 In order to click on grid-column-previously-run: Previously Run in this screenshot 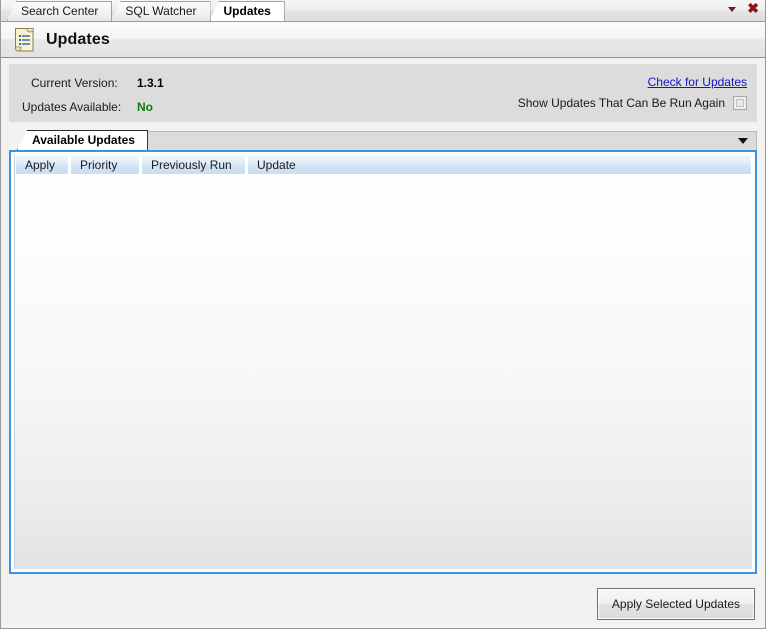, I will do `click(193, 165)`.